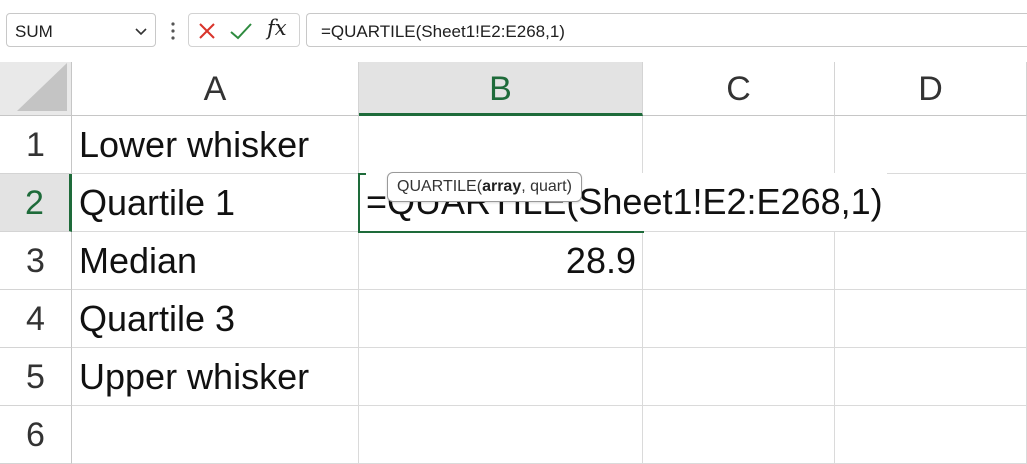 This screenshot has height=464, width=1027. What do you see at coordinates (501, 261) in the screenshot?
I see `cell-b3: 28.9` at bounding box center [501, 261].